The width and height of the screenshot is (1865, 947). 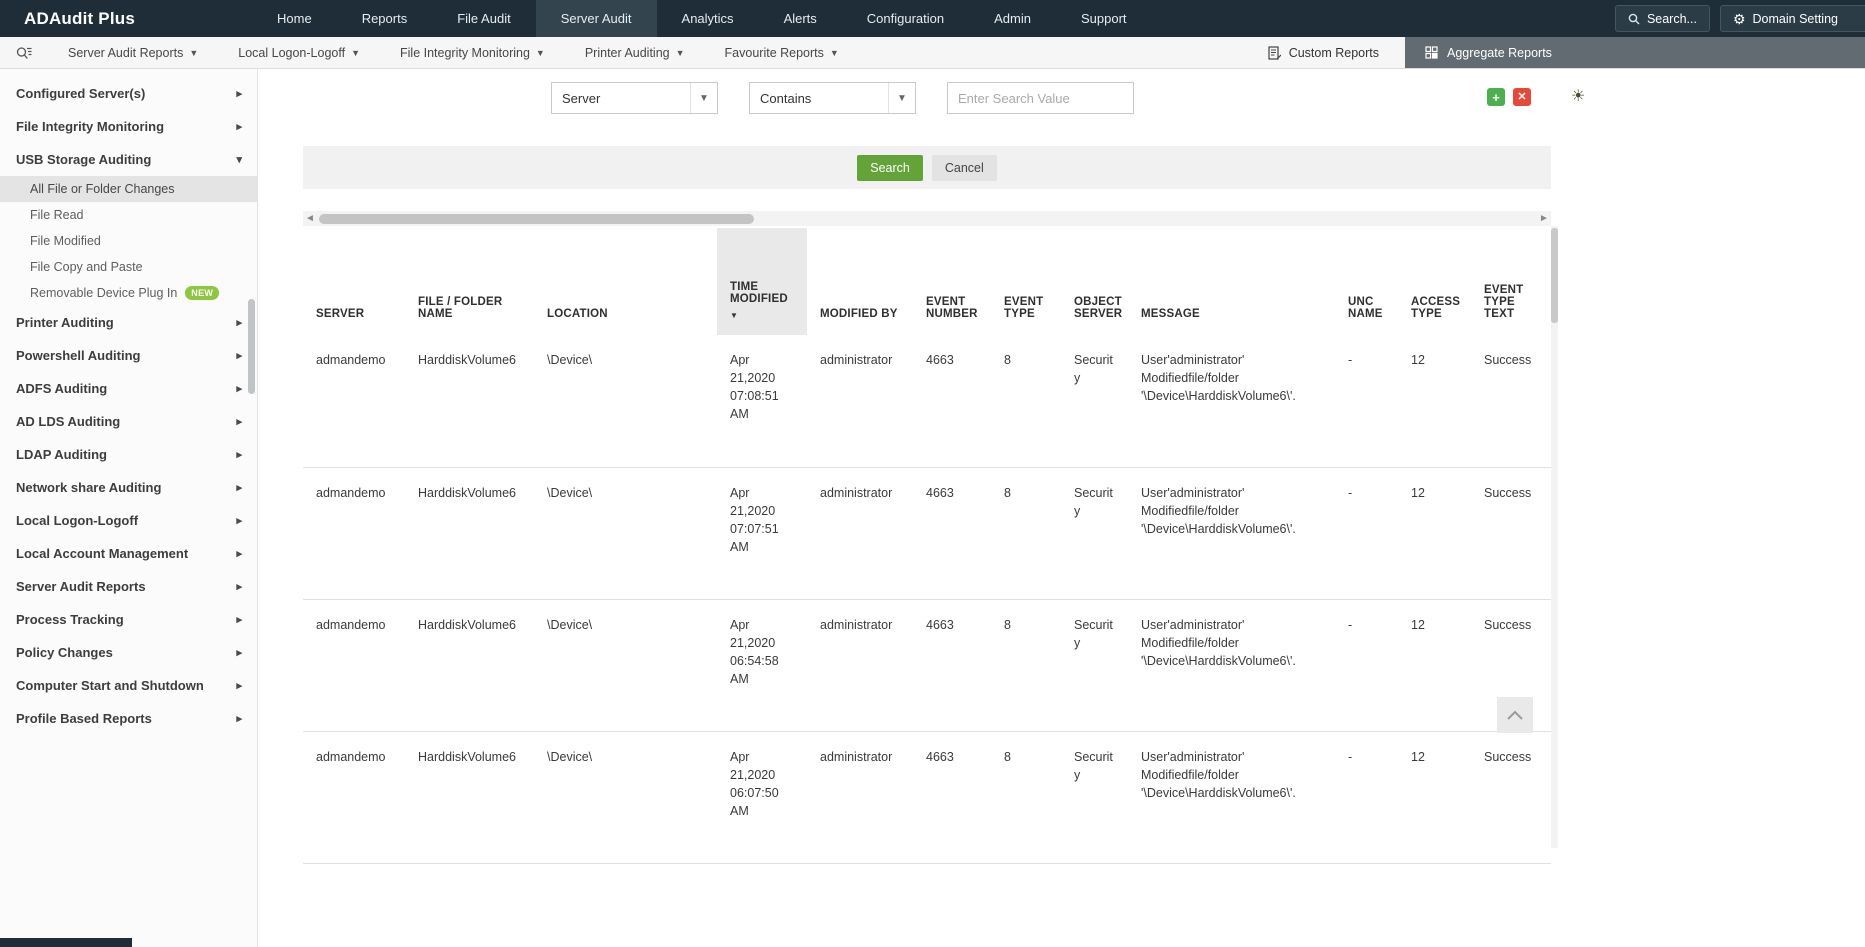 What do you see at coordinates (84, 718) in the screenshot?
I see `sidebar-item-label: Profile Based Reports` at bounding box center [84, 718].